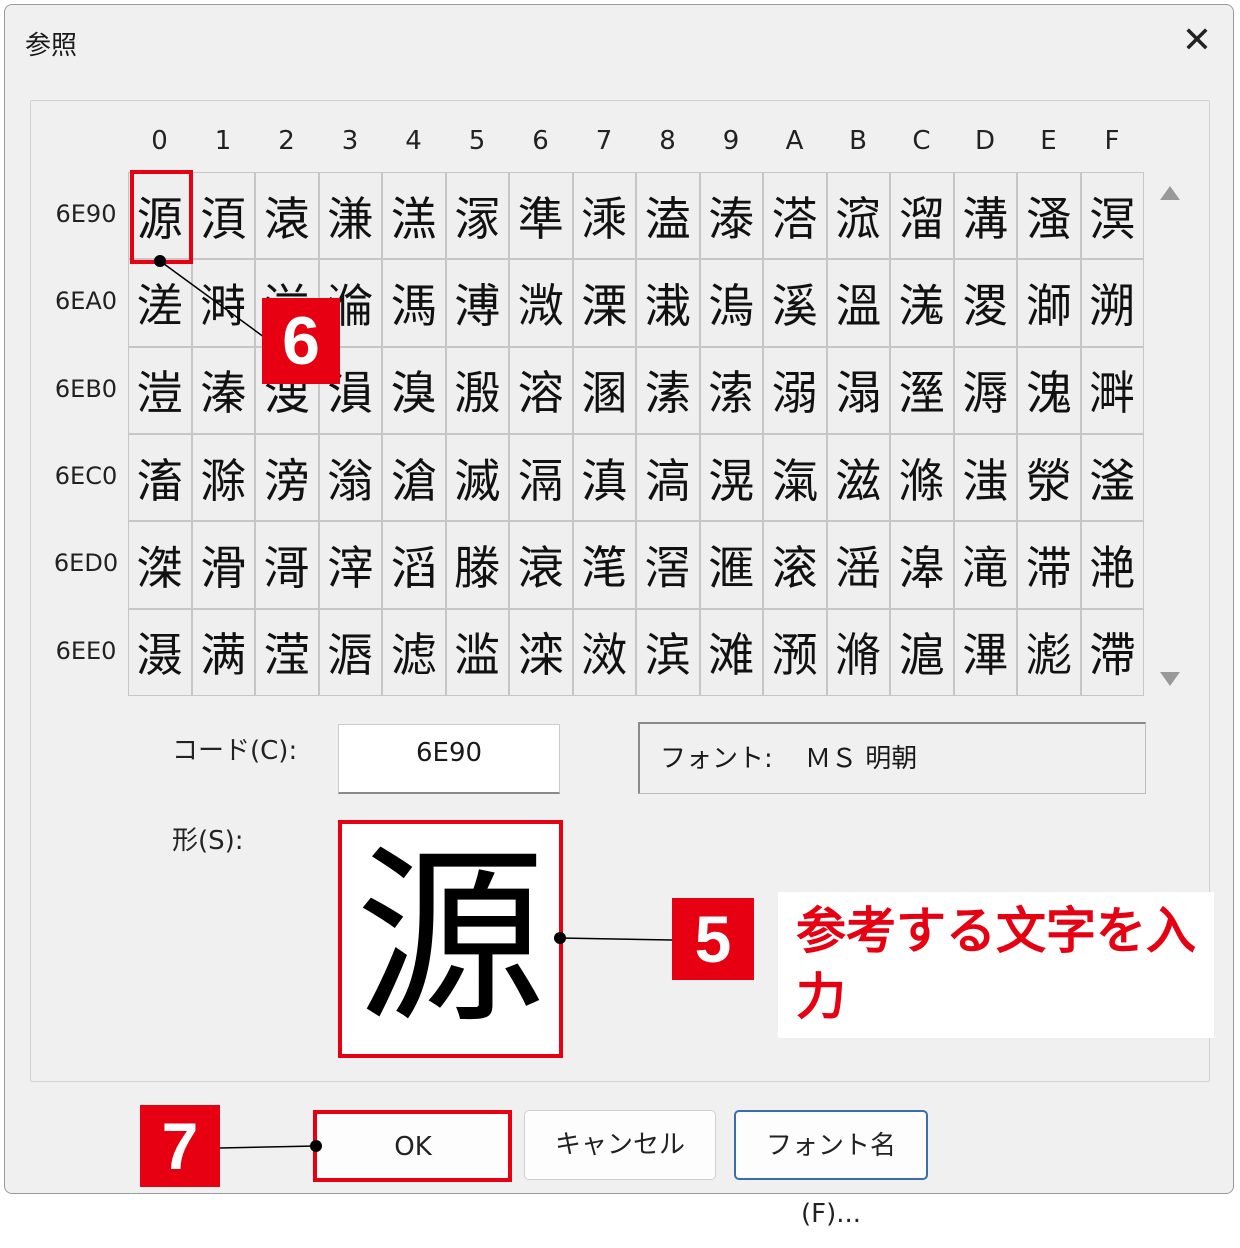  Describe the element at coordinates (301, 341) in the screenshot. I see `step-6-badge: 6` at that location.